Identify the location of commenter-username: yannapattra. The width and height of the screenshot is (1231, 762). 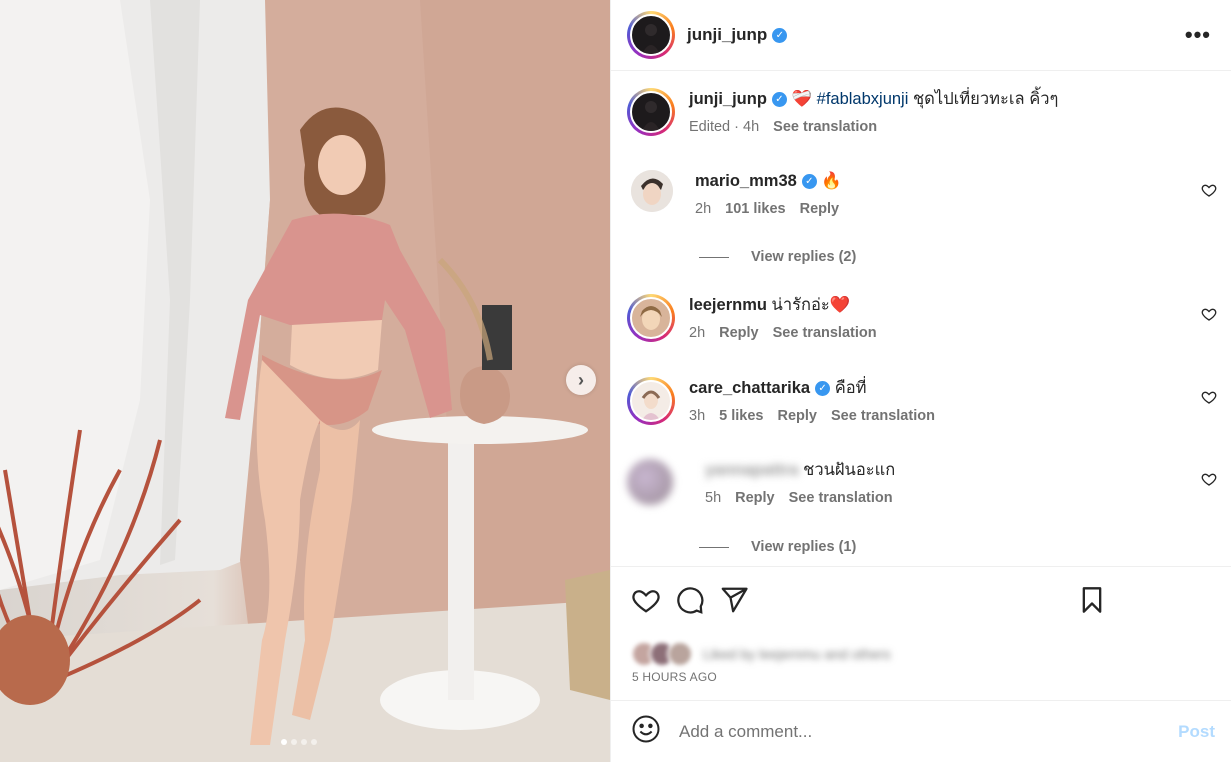
(752, 470).